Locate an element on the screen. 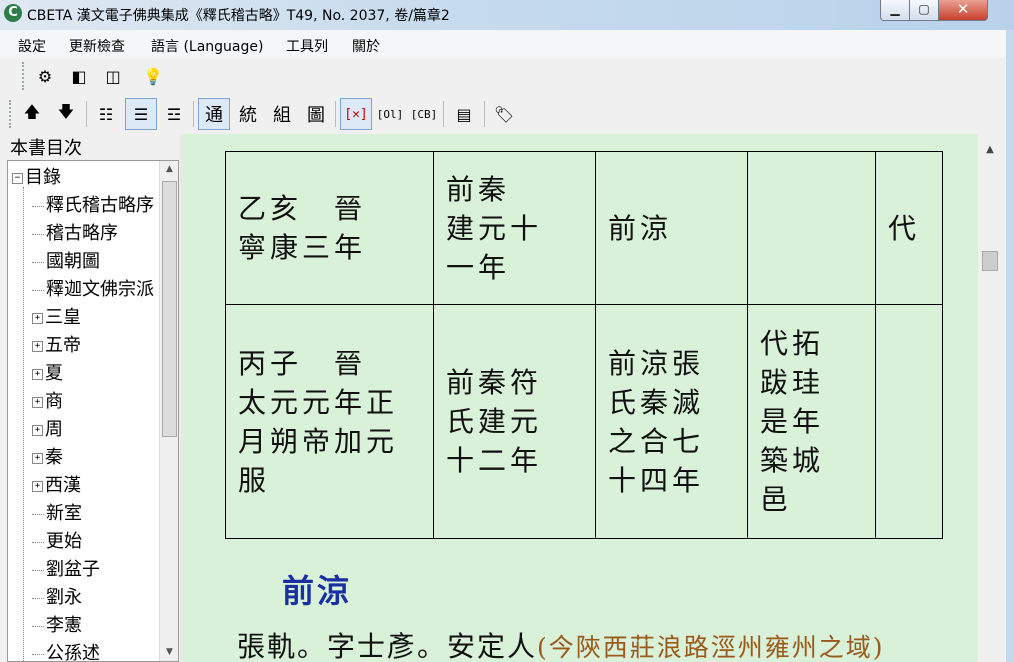 Image resolution: width=1014 pixels, height=662 pixels. toc-item-label: 李憲 is located at coordinates (64, 625).